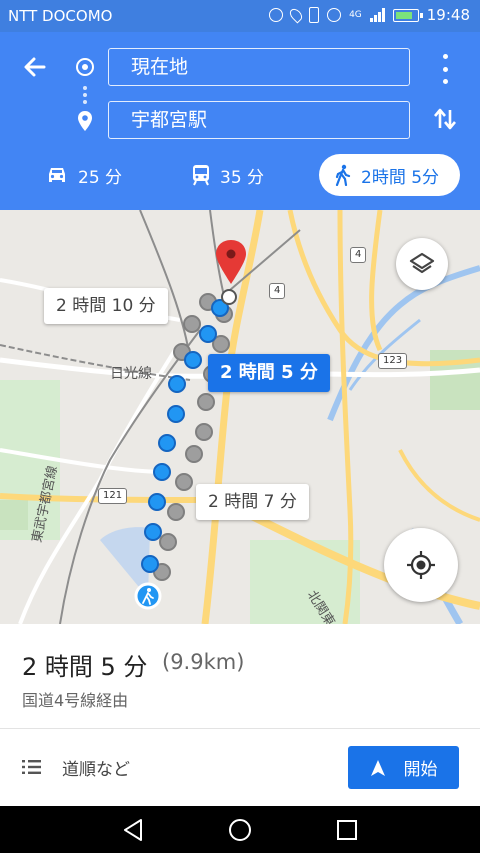  I want to click on status-icons: 4G 19:48, so click(369, 15).